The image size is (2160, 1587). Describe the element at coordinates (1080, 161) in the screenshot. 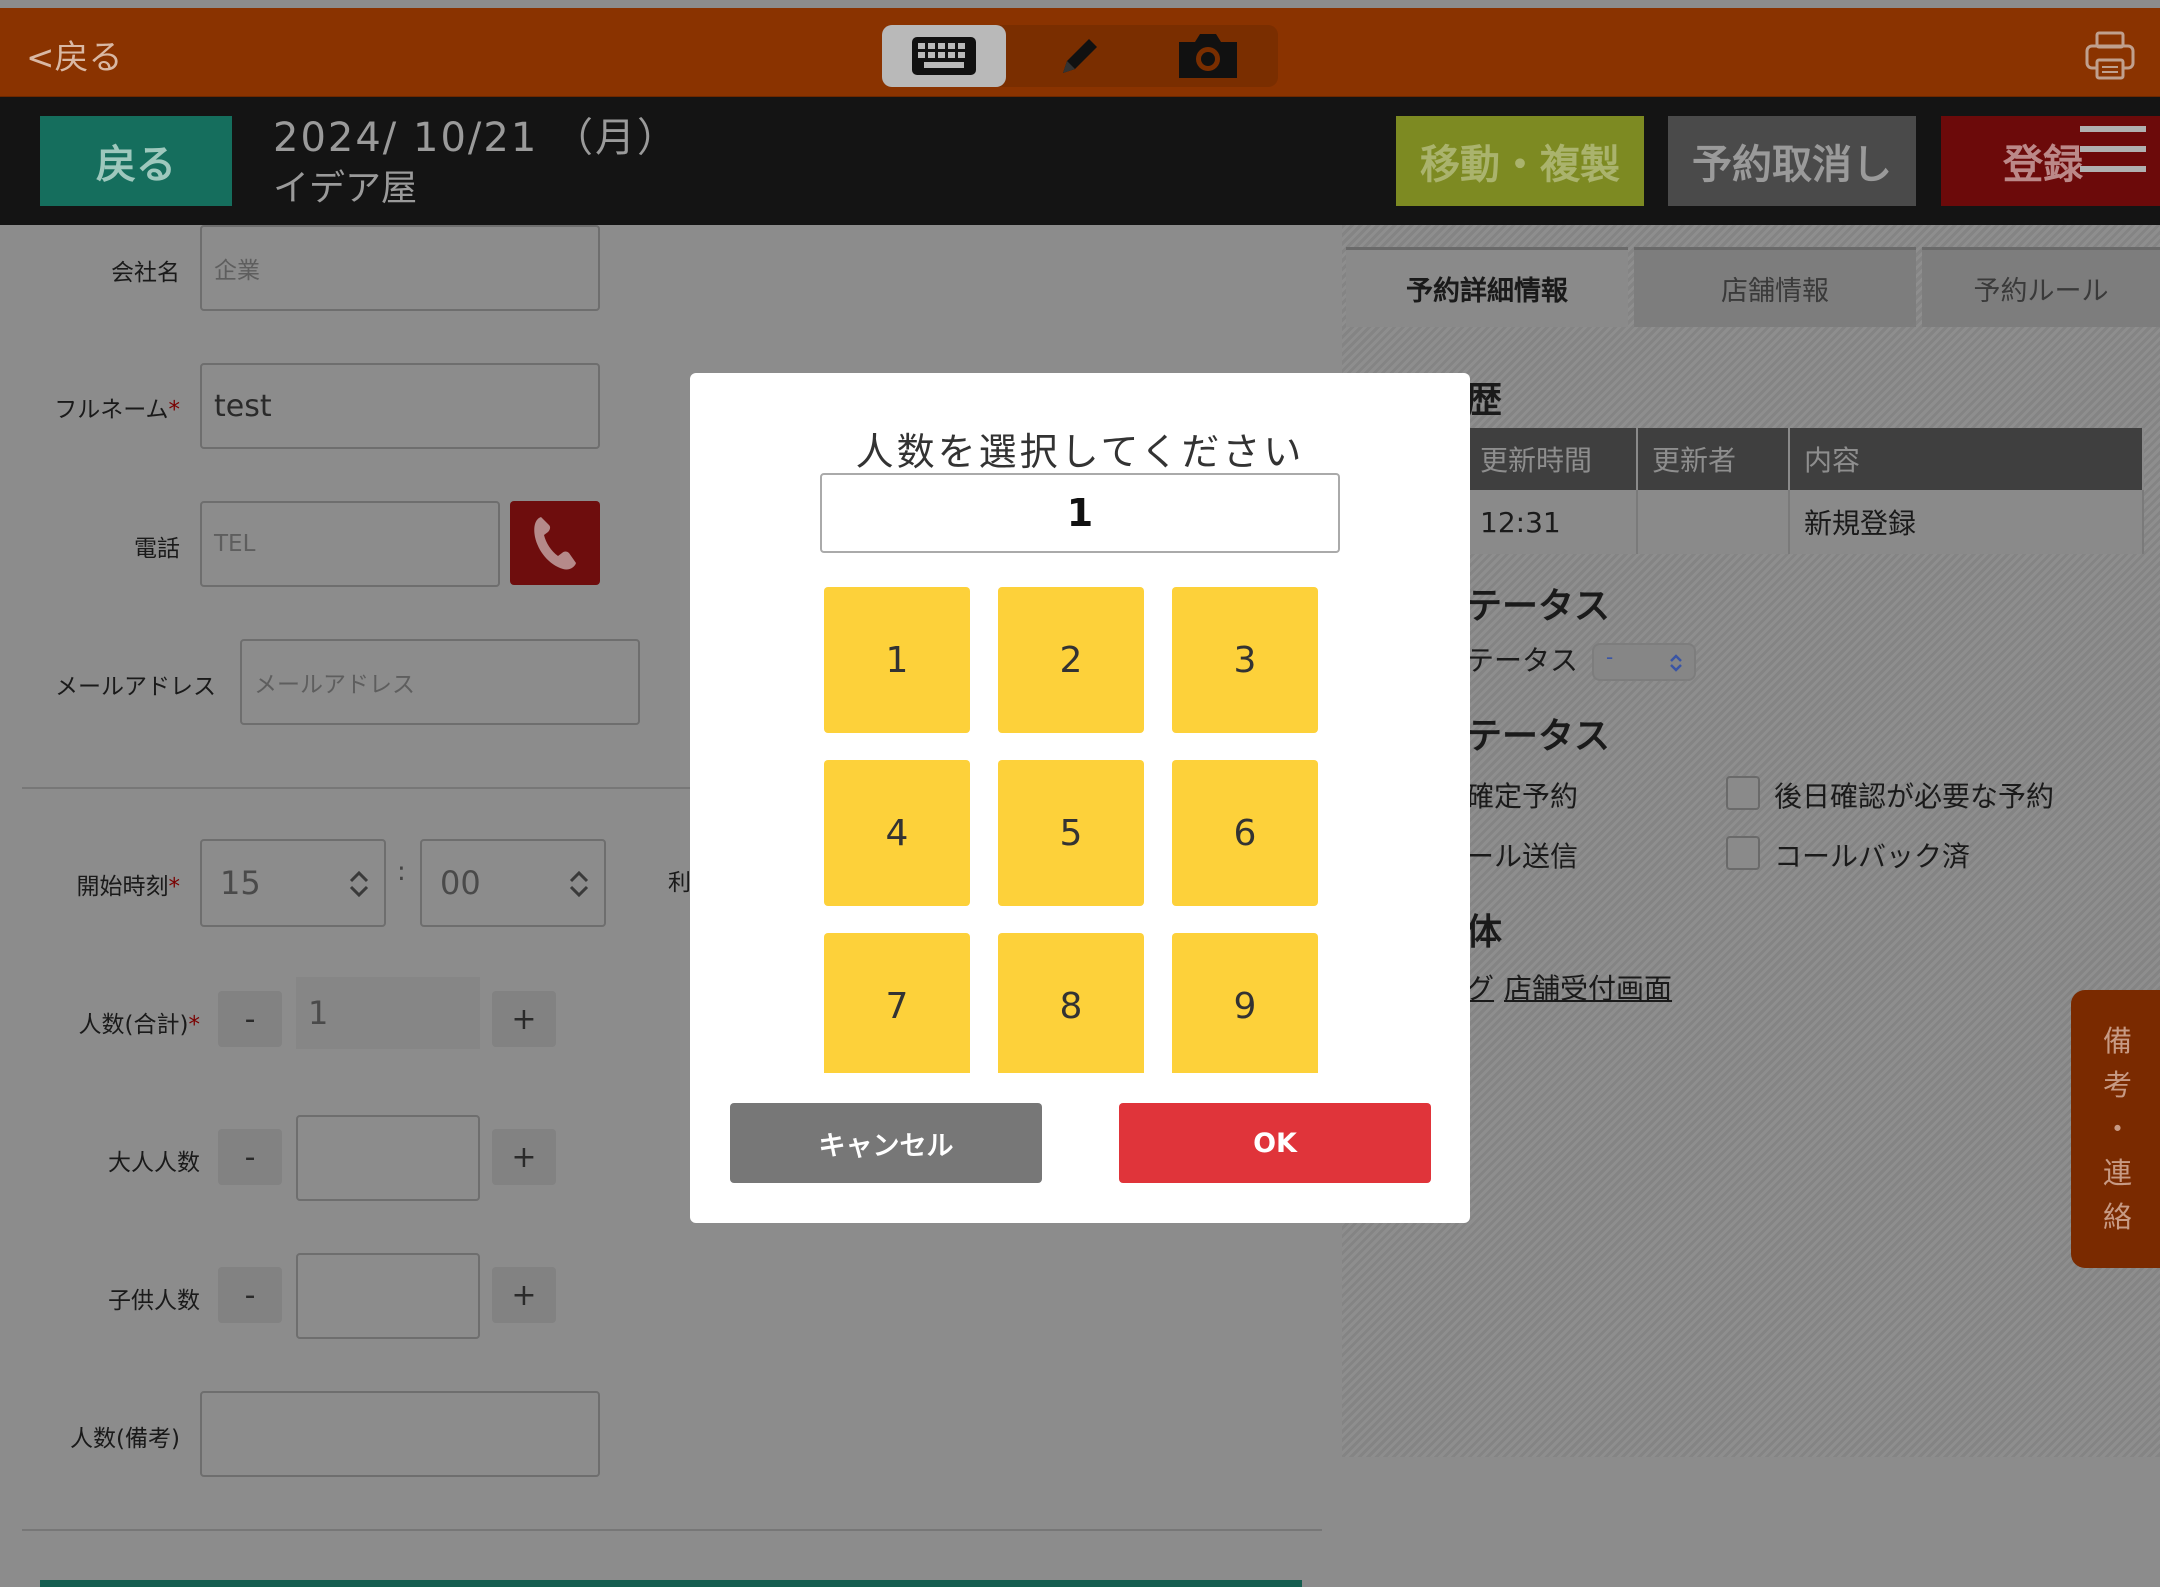

I see `reservation-header: 戻る 2024/ 10/21 （月） イデア屋 移動・複製 予約取消し 登録` at that location.